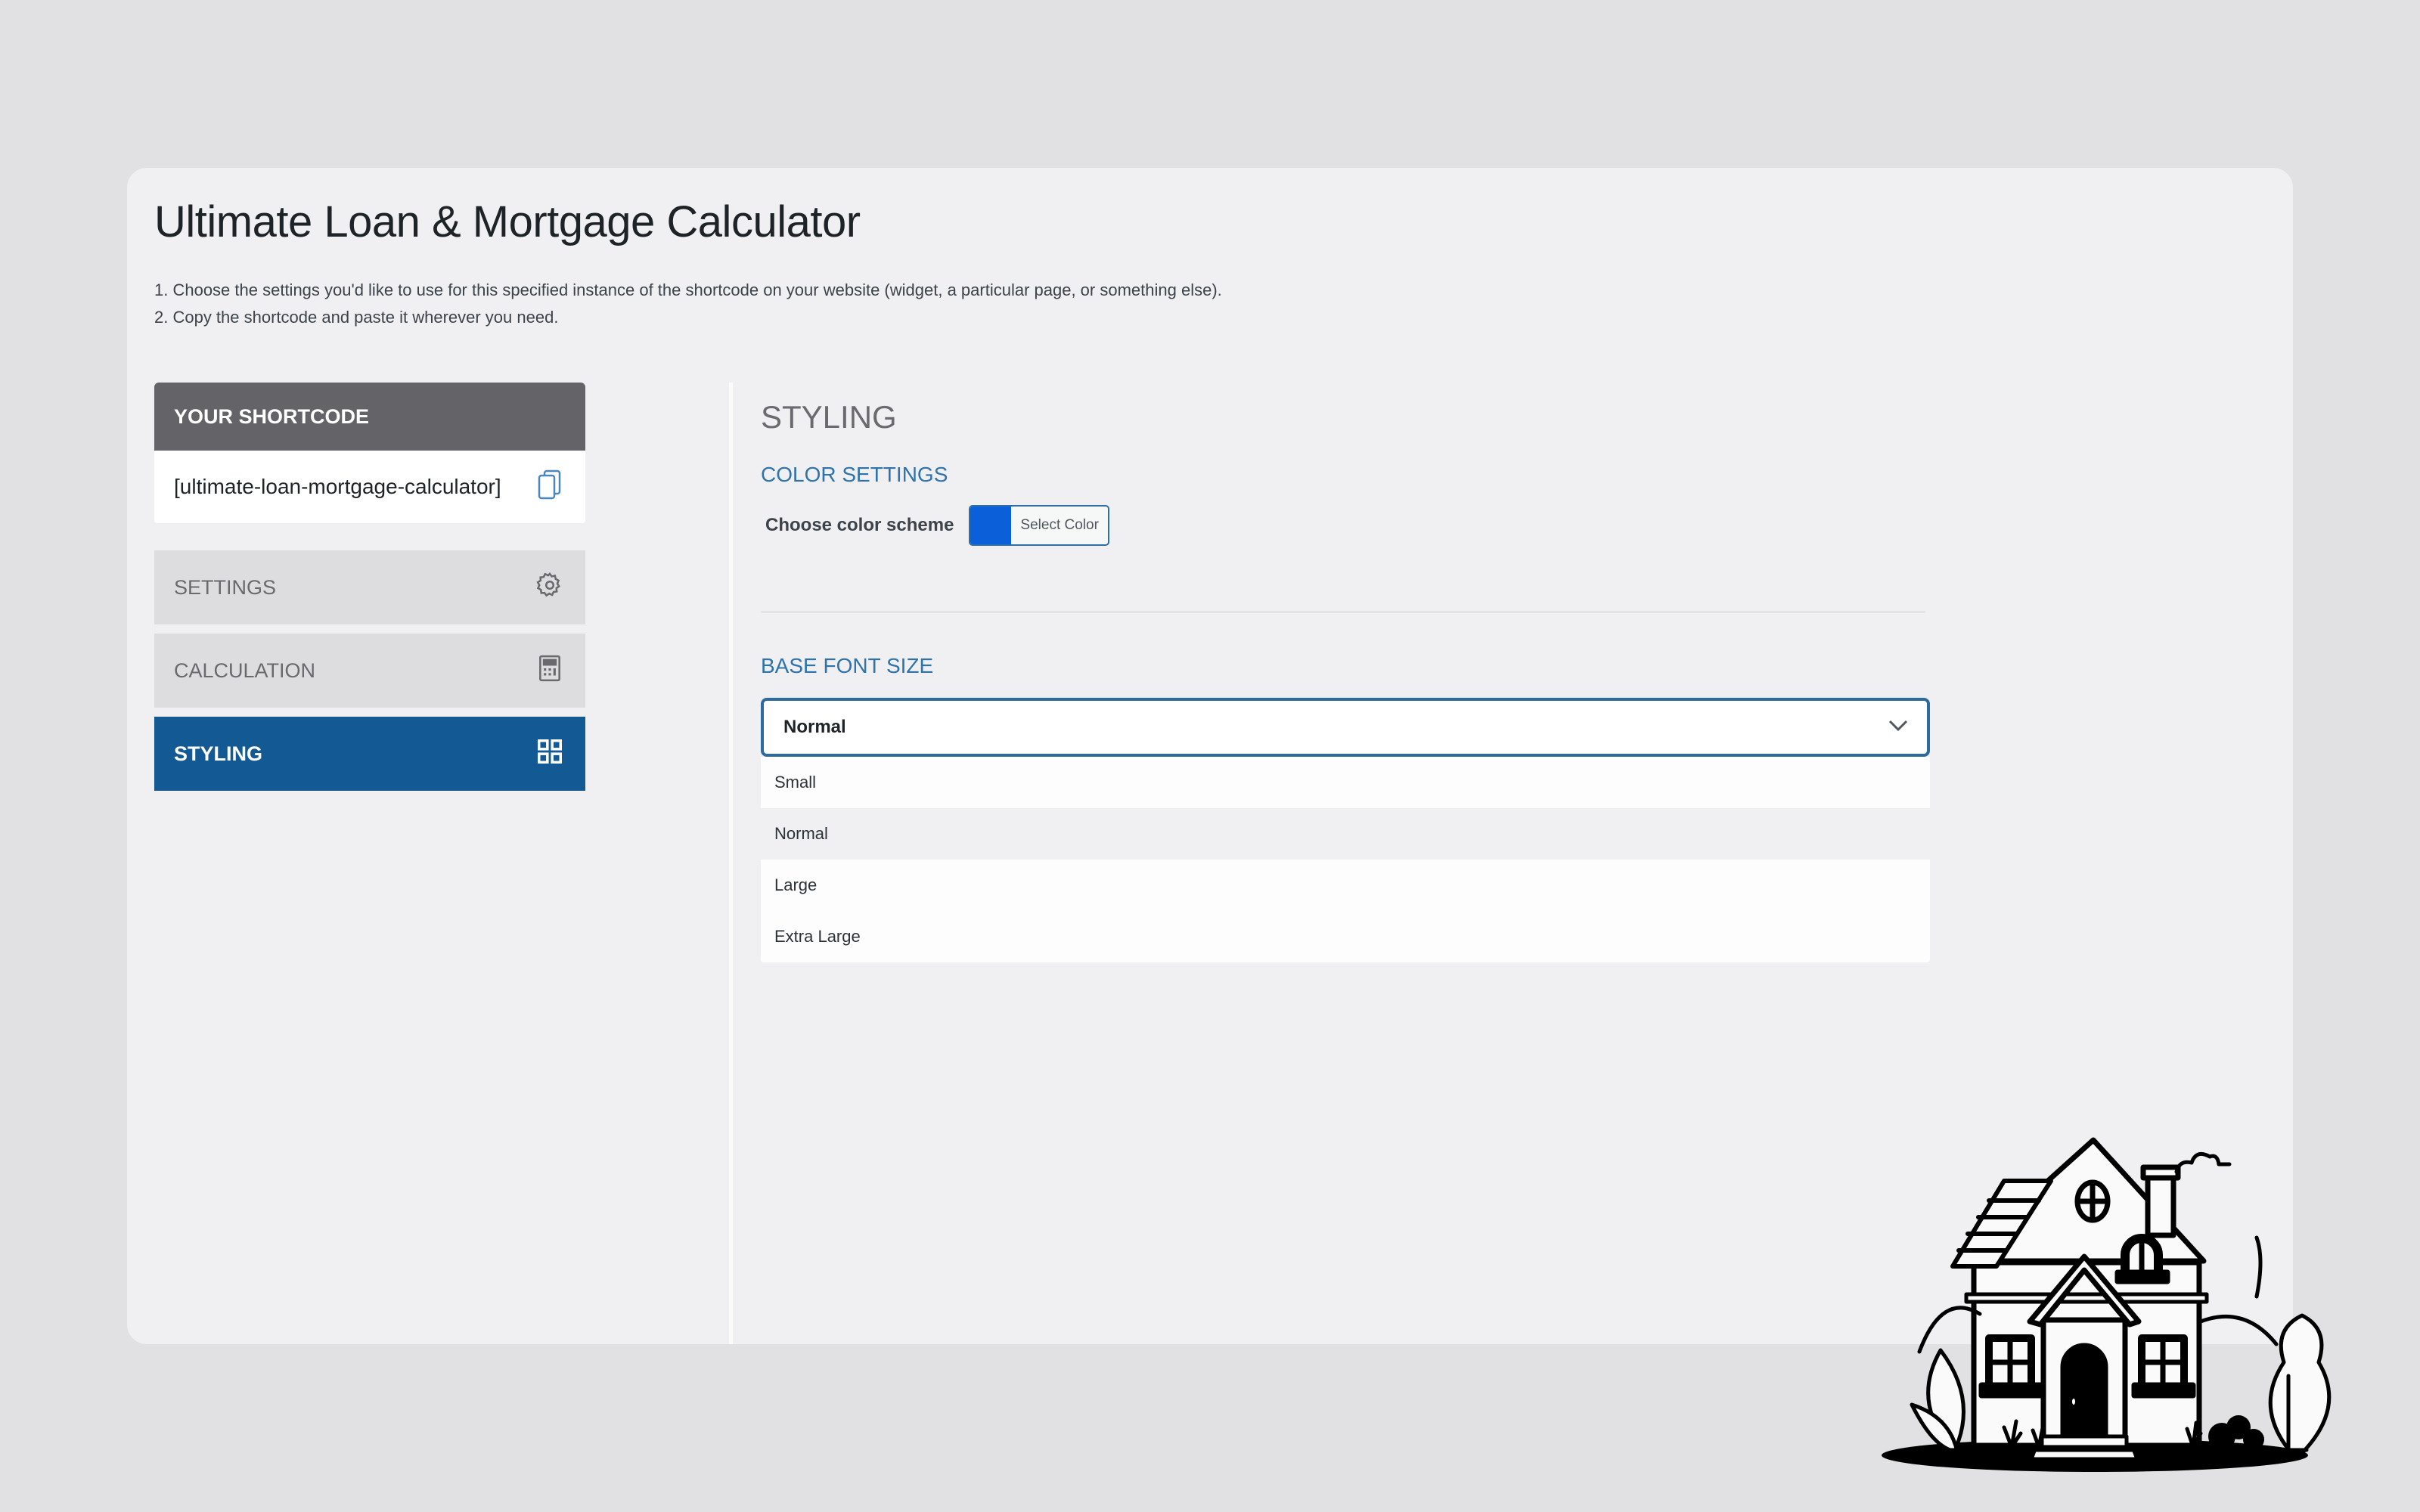  I want to click on left-window, so click(2011, 1366).